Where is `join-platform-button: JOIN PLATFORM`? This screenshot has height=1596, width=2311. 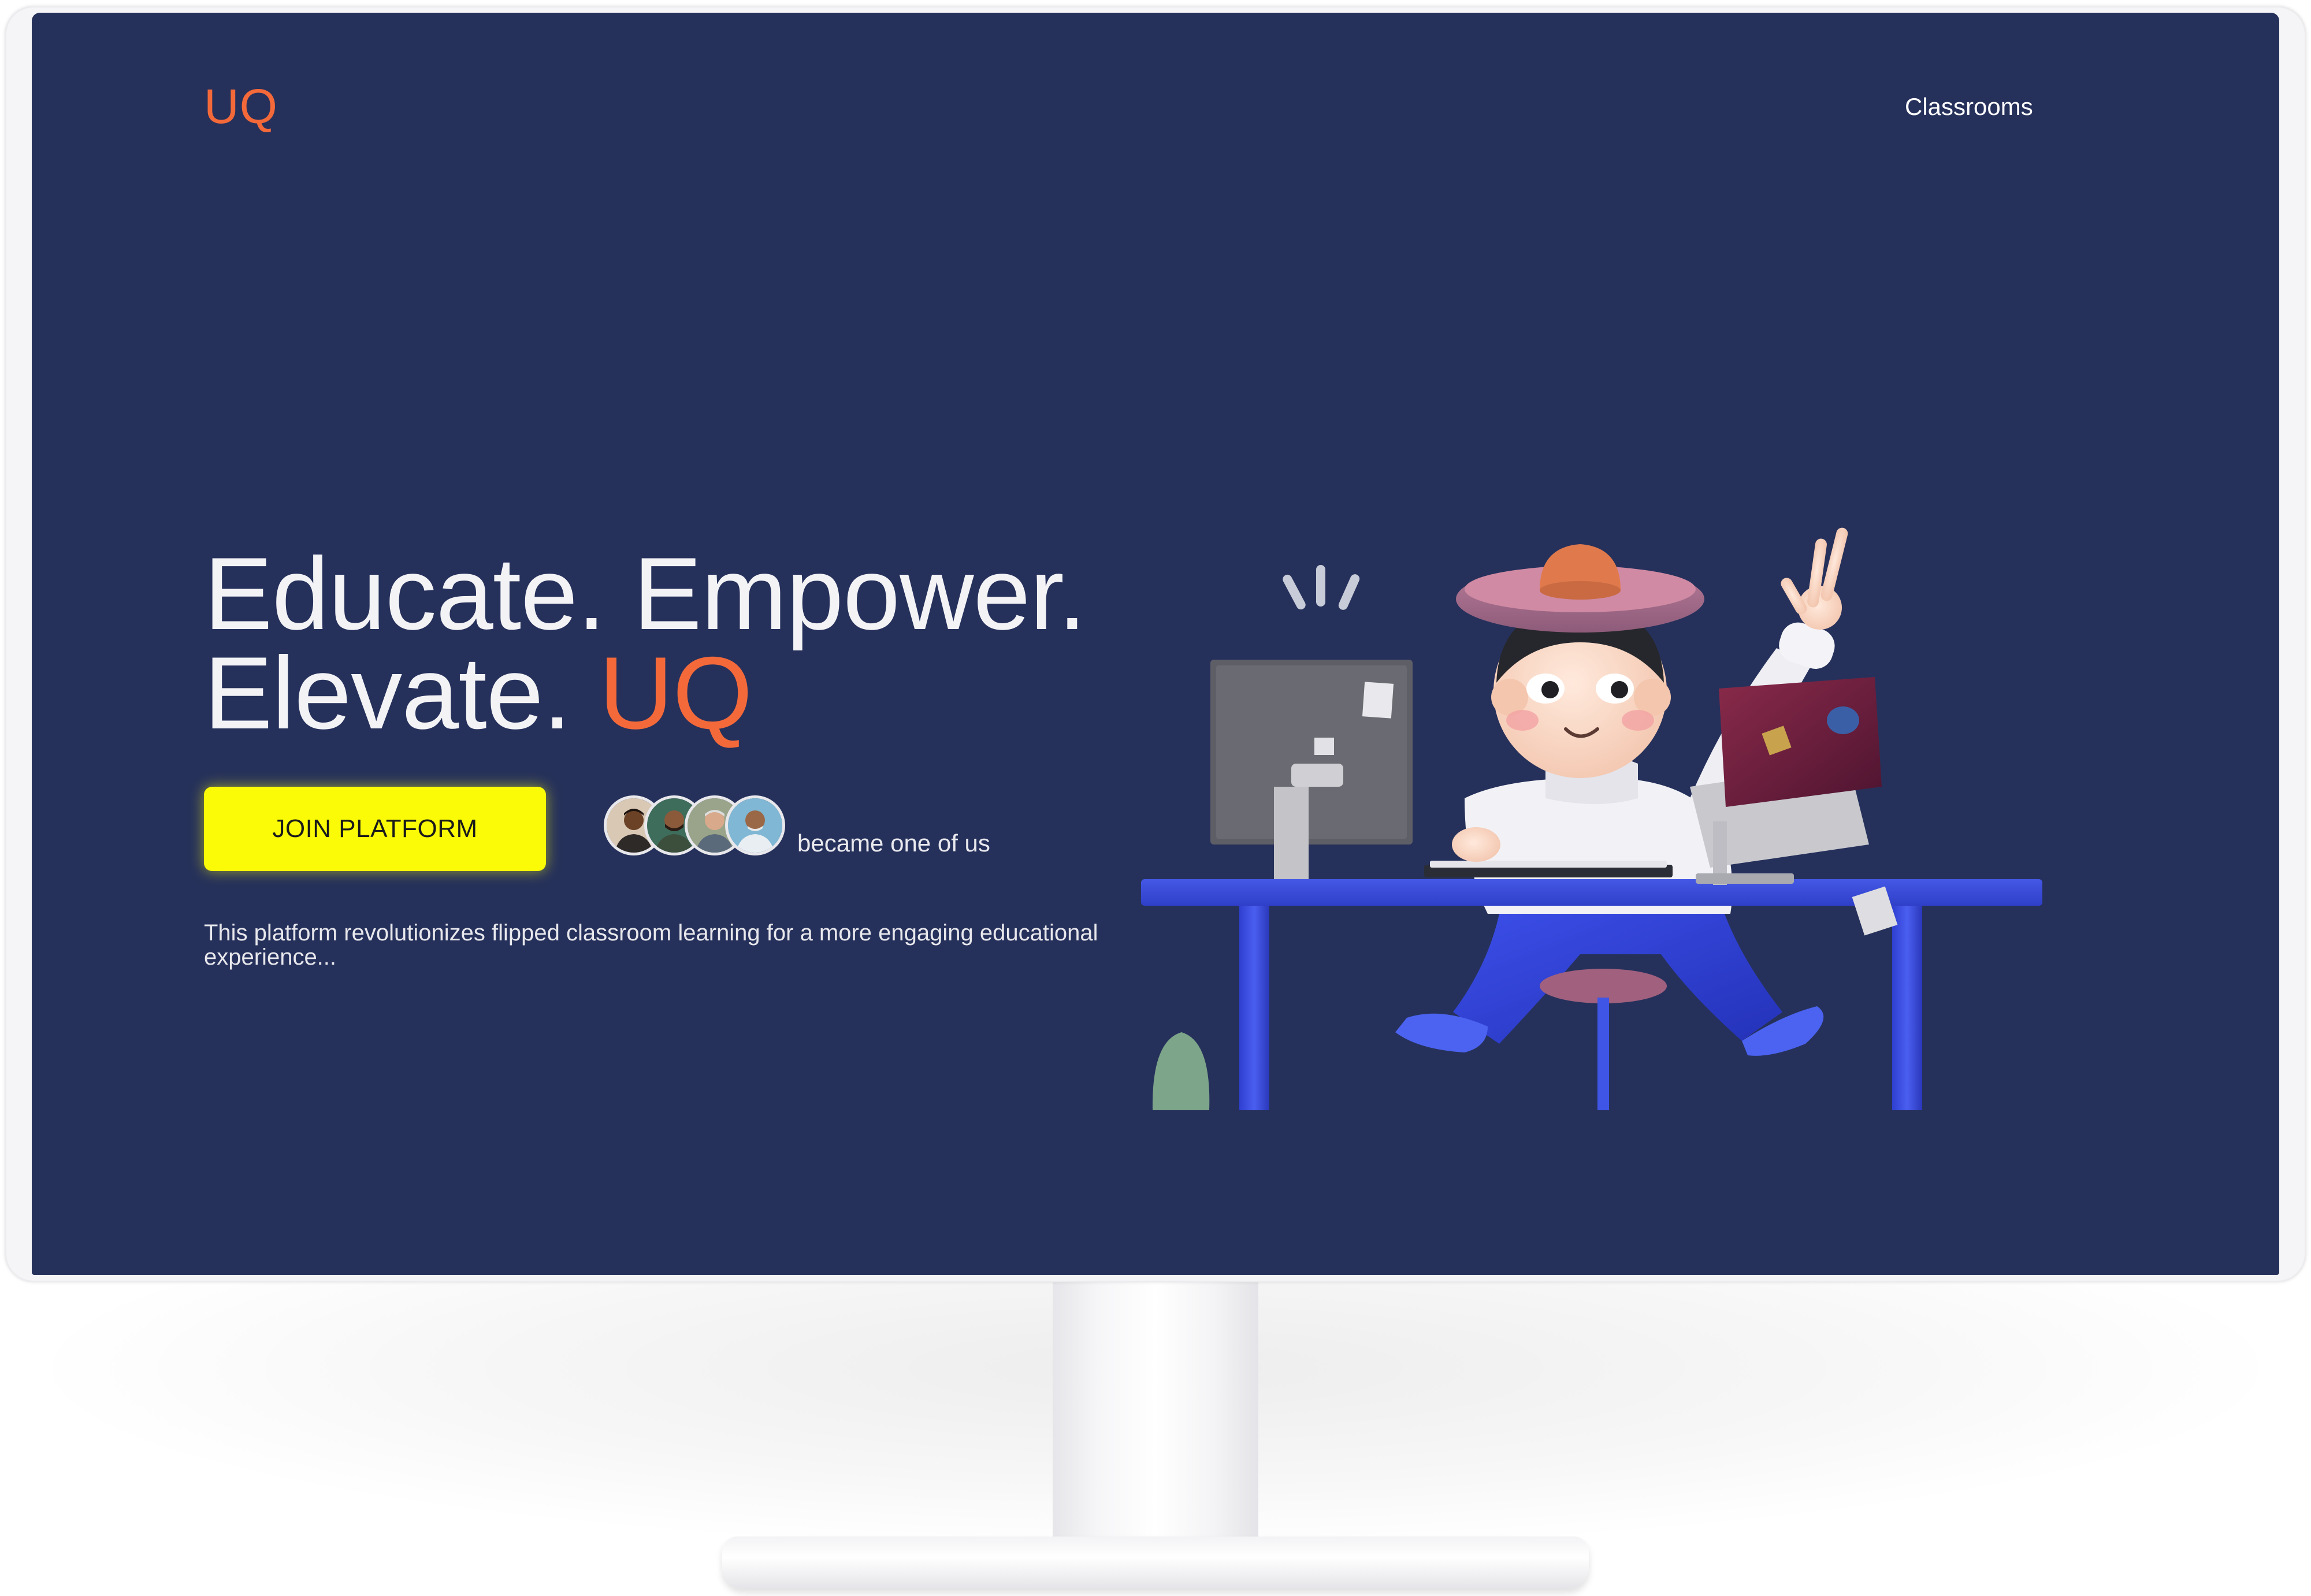
join-platform-button: JOIN PLATFORM is located at coordinates (375, 829).